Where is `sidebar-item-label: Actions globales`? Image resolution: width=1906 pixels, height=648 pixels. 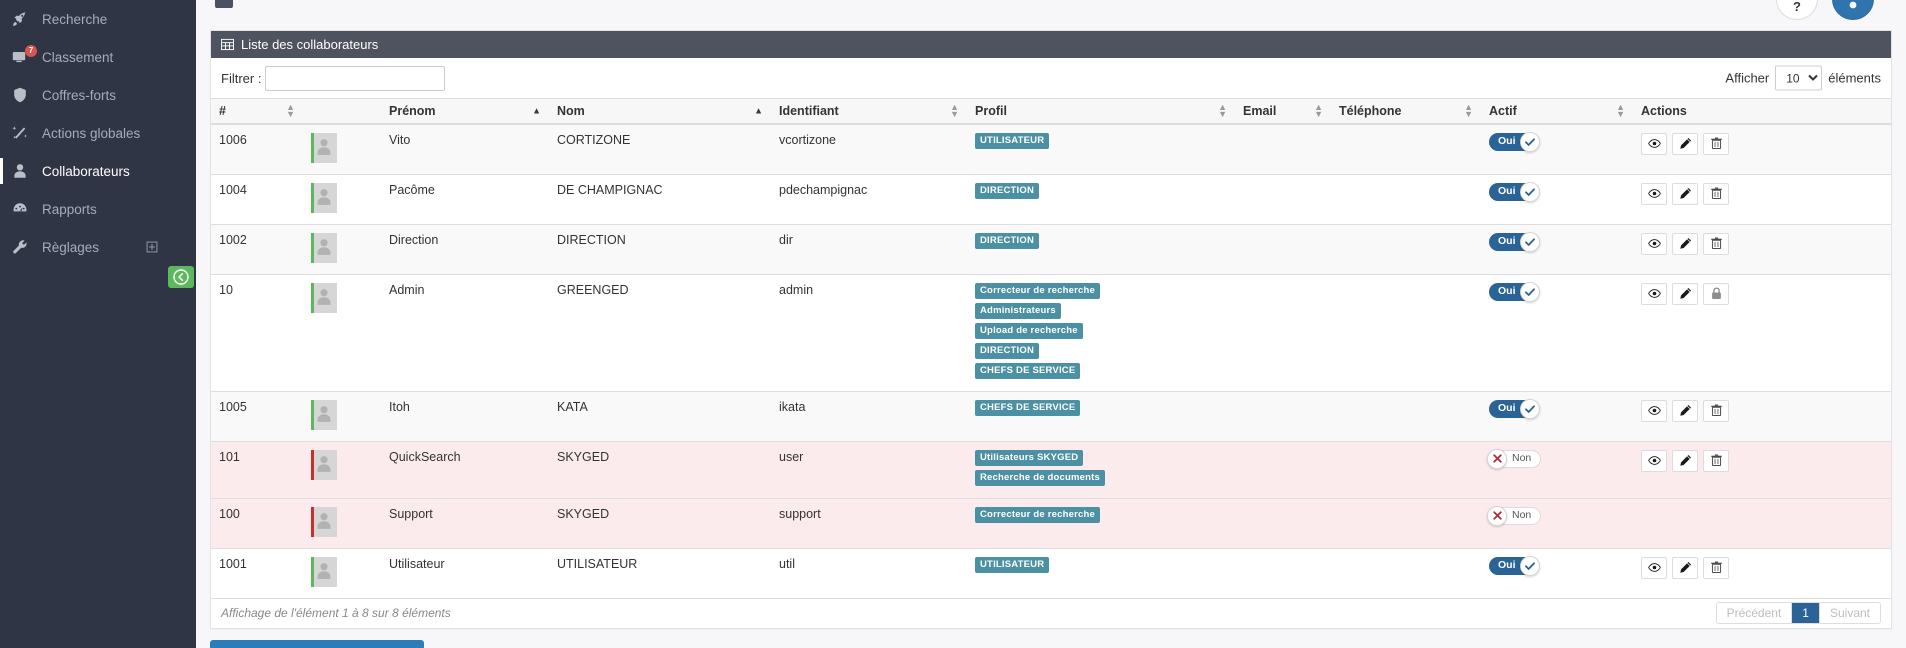 sidebar-item-label: Actions globales is located at coordinates (91, 133).